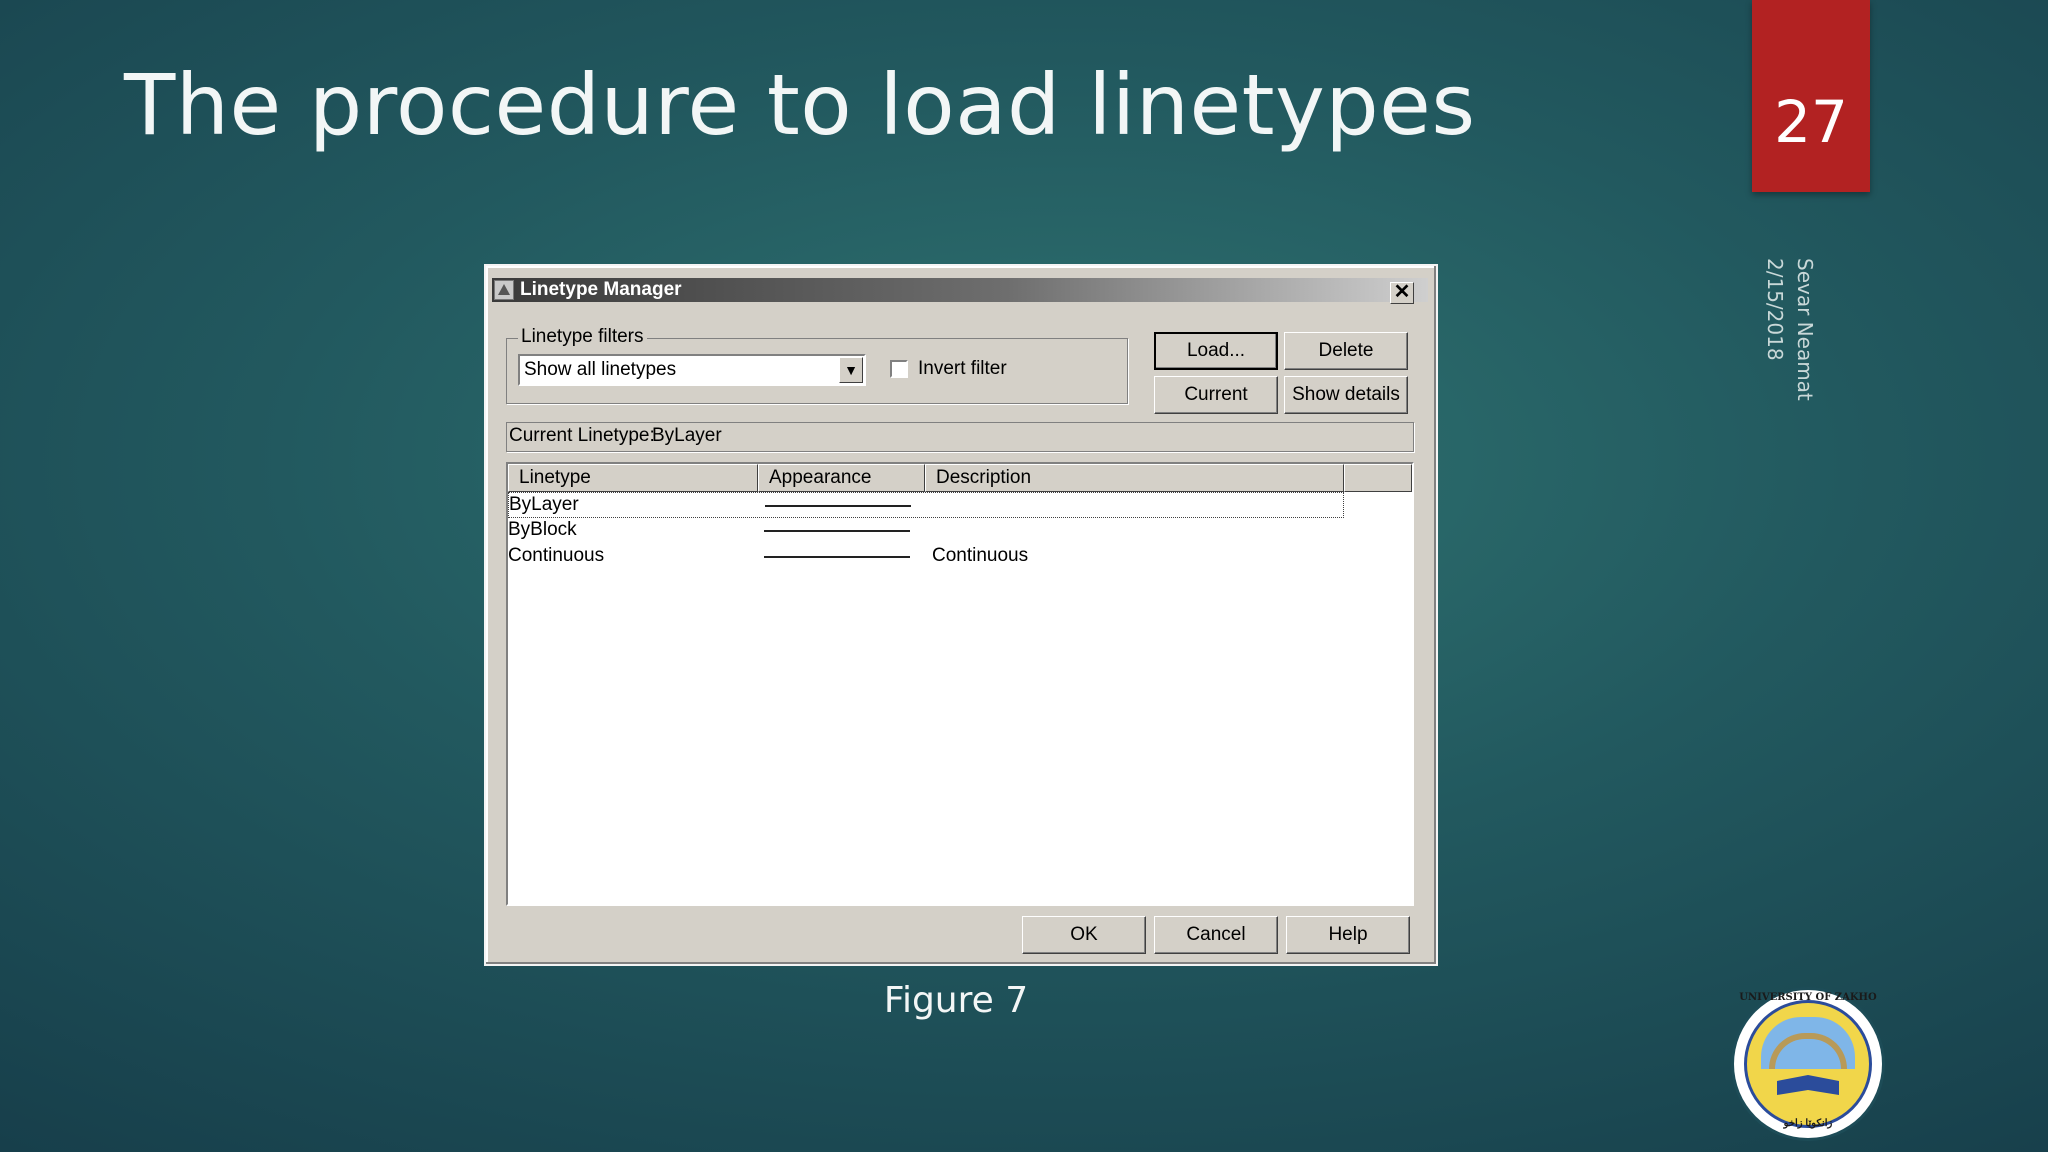 The width and height of the screenshot is (2048, 1152). I want to click on logo-top-text: UNIVERSITY OF ZAKHO, so click(1808, 997).